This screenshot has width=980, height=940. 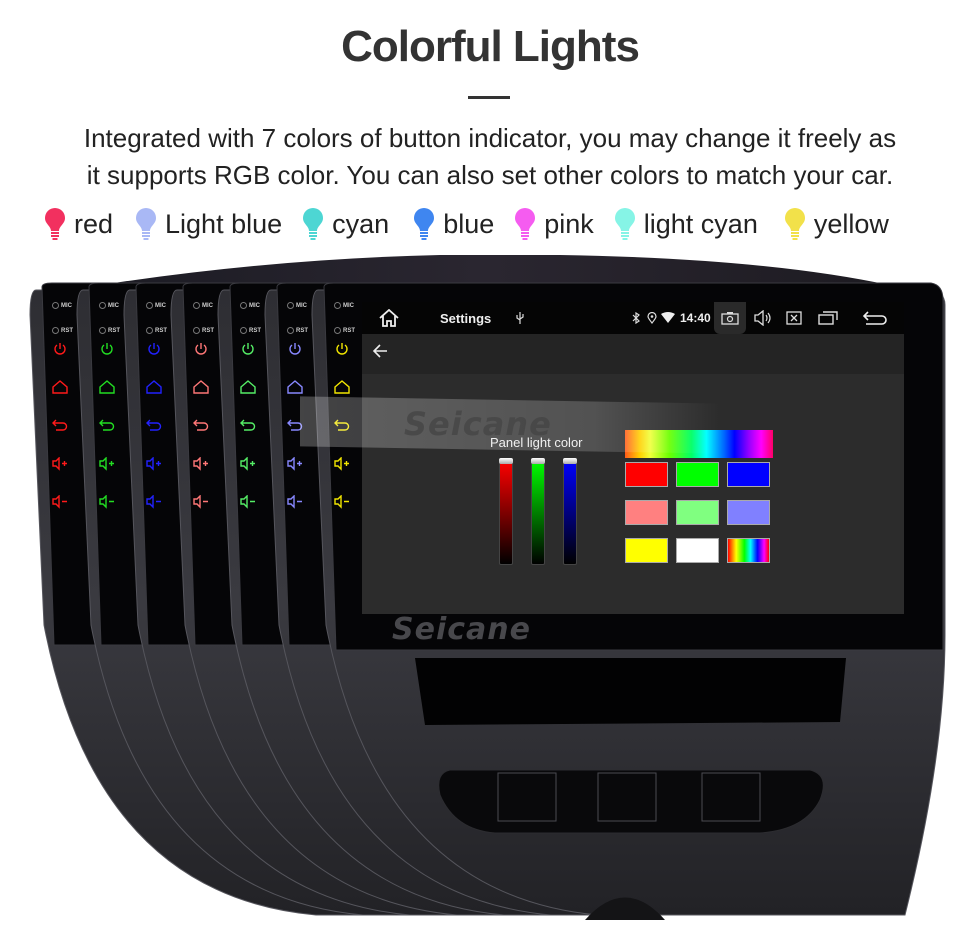 I want to click on side-button-panel-5: MIC RST, so click(x=250, y=460).